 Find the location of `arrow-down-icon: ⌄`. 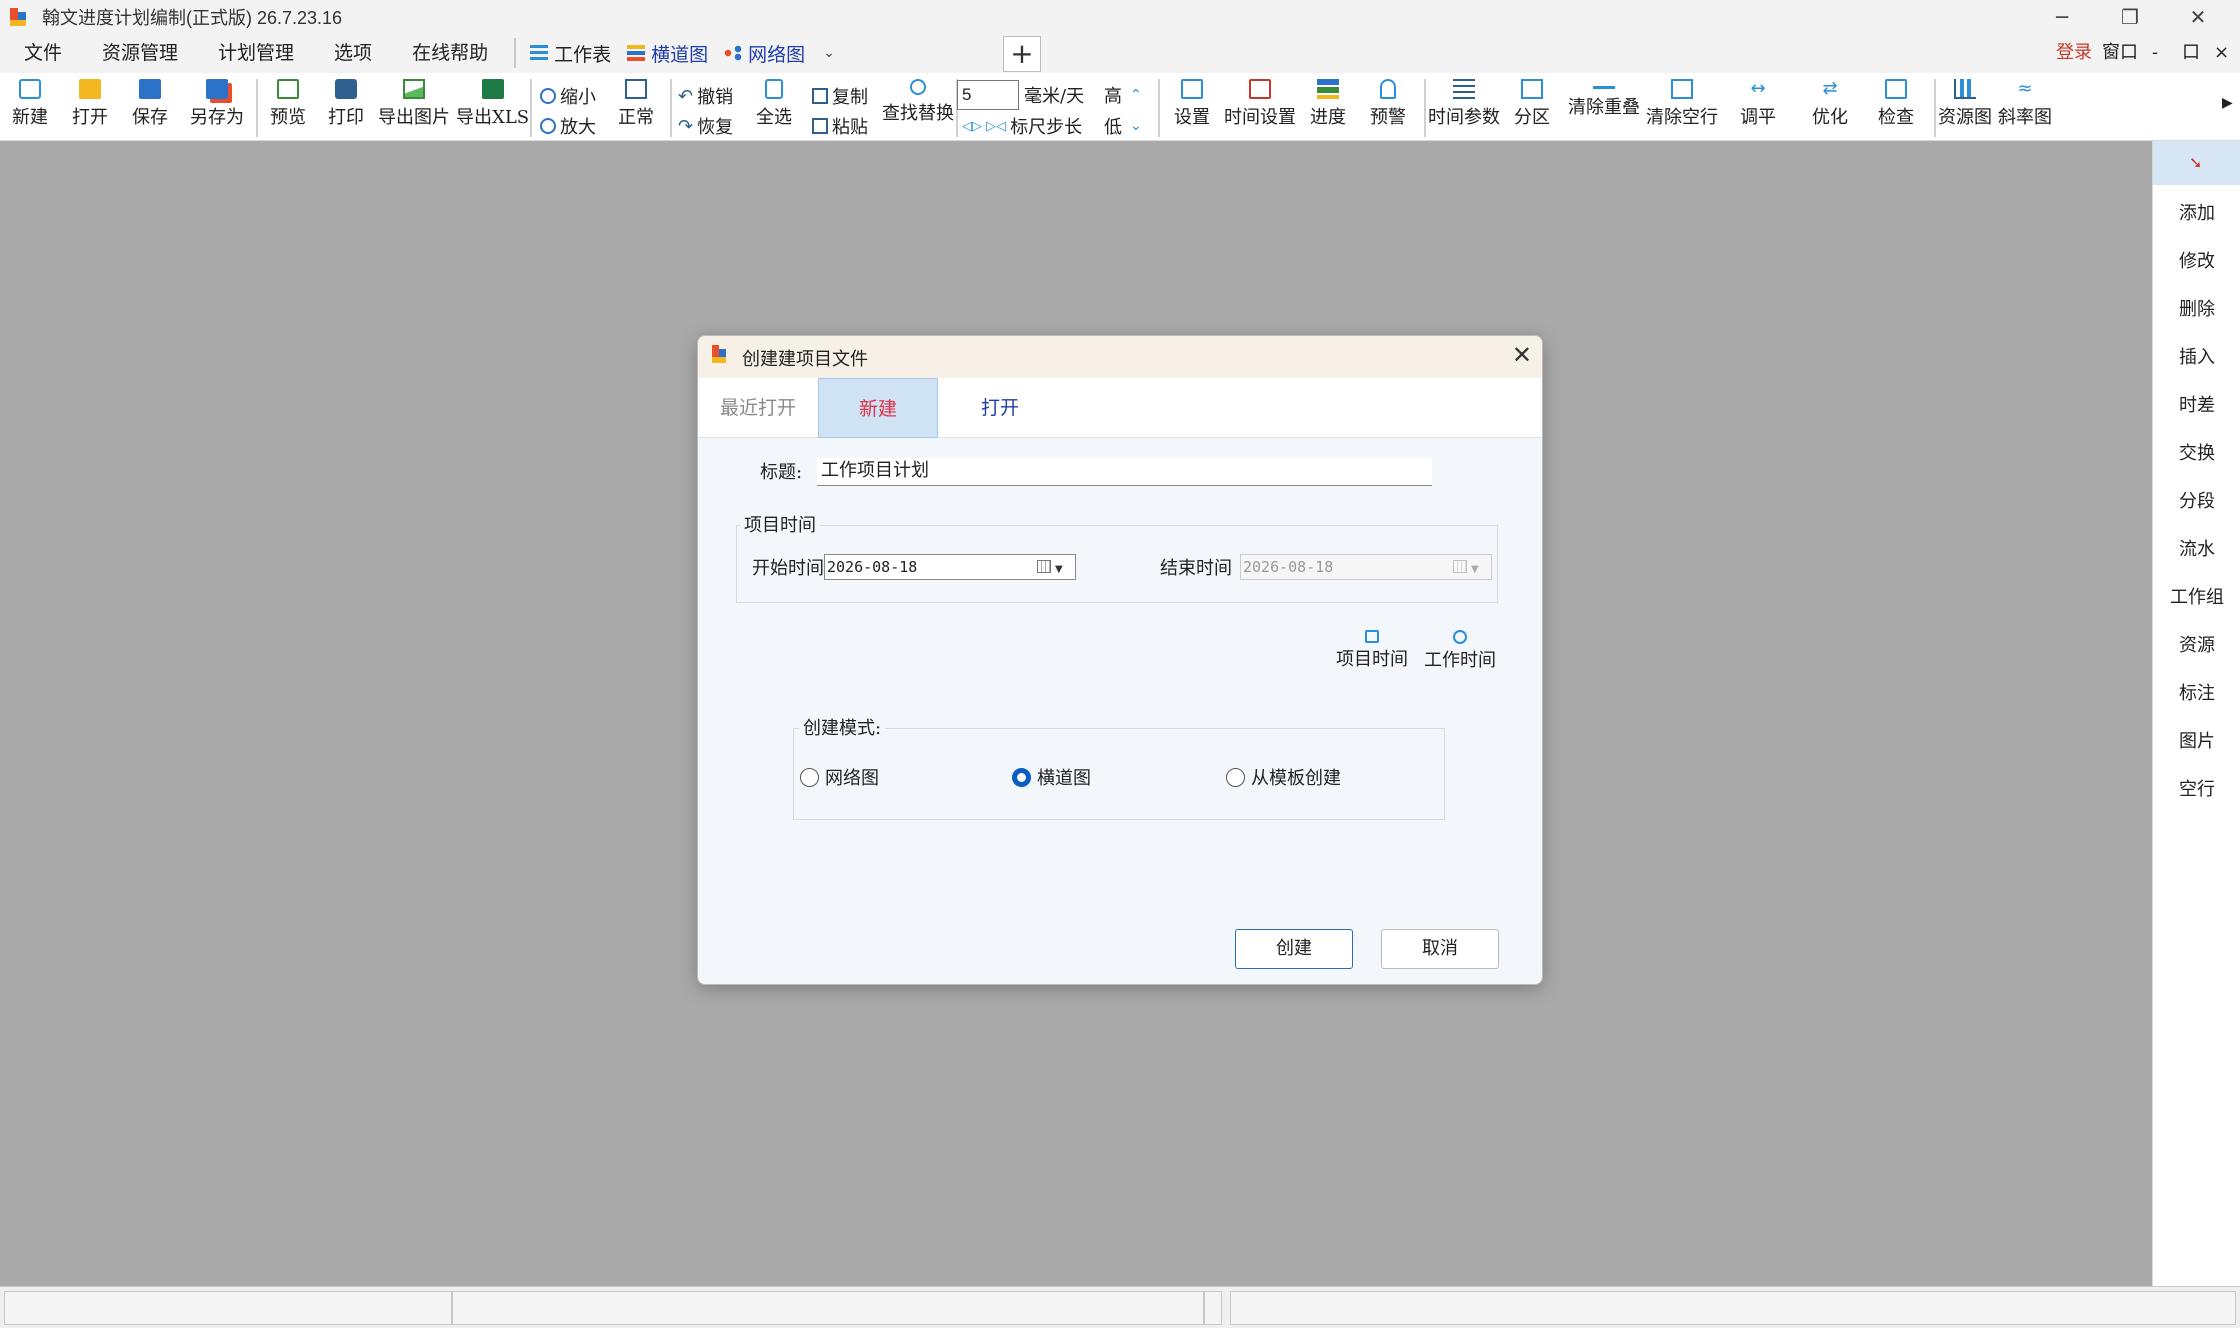

arrow-down-icon: ⌄ is located at coordinates (1136, 126).